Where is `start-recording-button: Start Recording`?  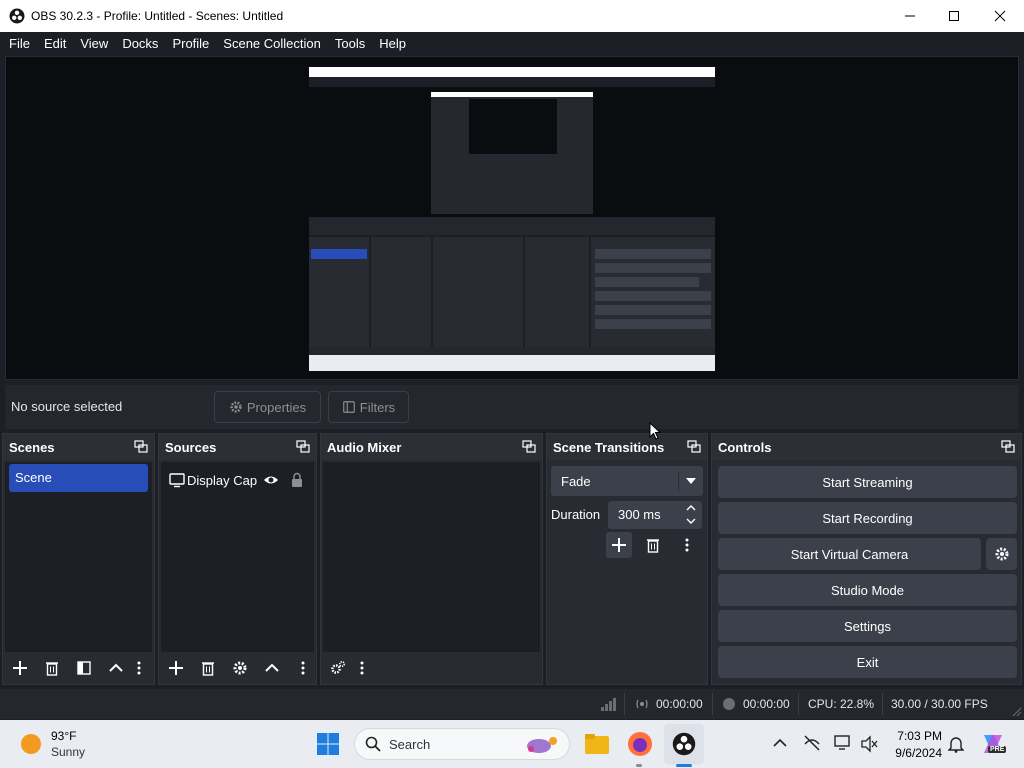
start-recording-button: Start Recording is located at coordinates (867, 518).